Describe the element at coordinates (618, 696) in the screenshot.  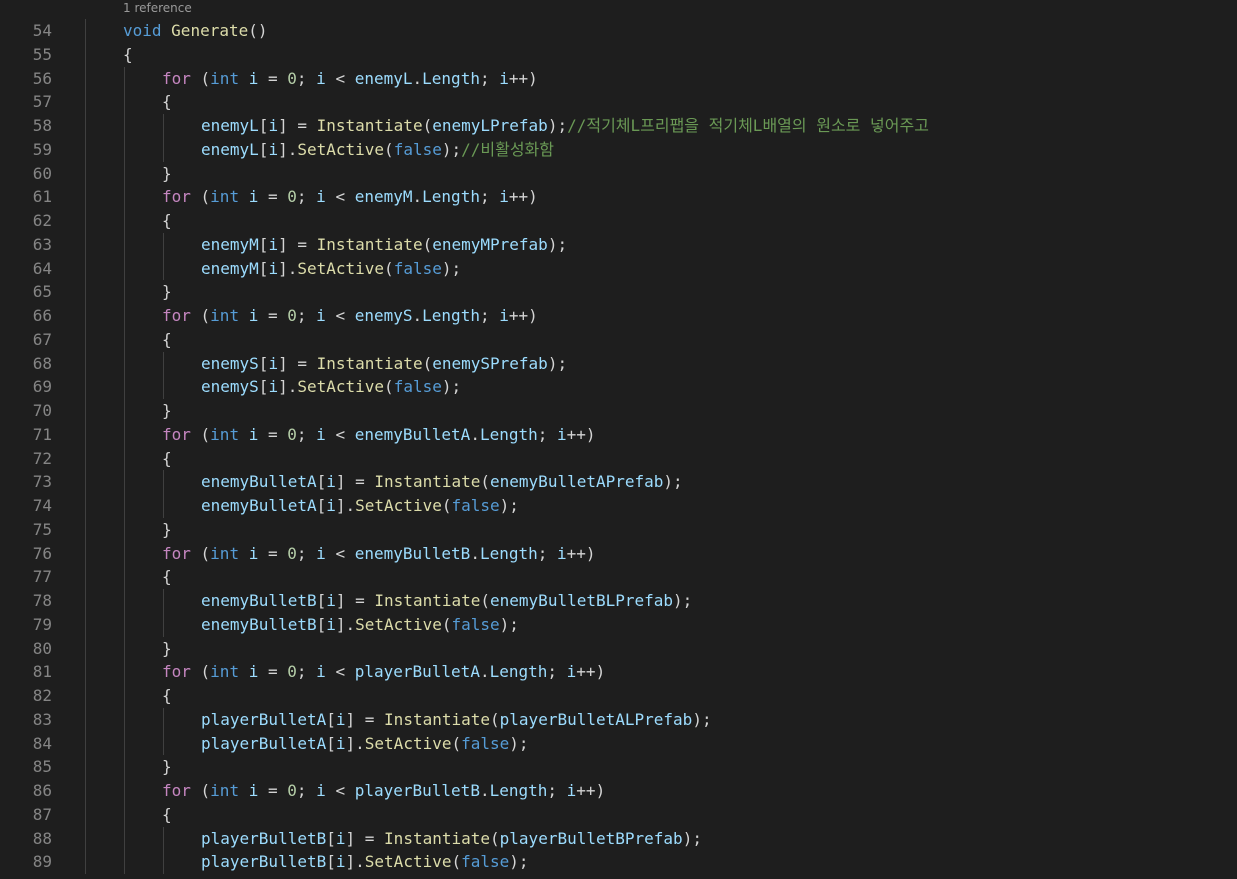
I see `code-line: 82 {` at that location.